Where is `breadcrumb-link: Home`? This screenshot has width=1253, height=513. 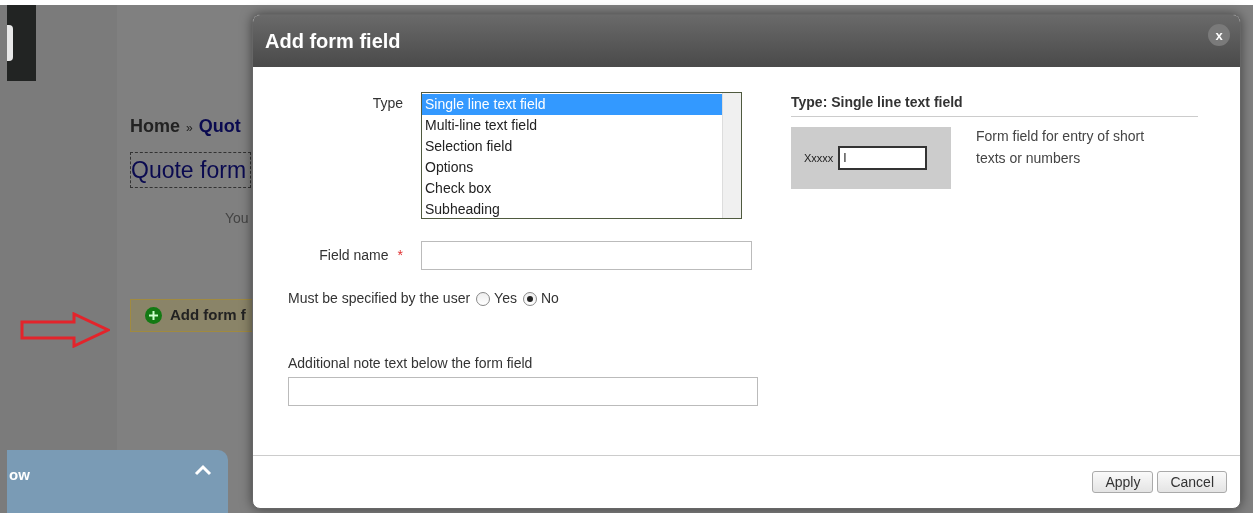
breadcrumb-link: Home is located at coordinates (155, 126).